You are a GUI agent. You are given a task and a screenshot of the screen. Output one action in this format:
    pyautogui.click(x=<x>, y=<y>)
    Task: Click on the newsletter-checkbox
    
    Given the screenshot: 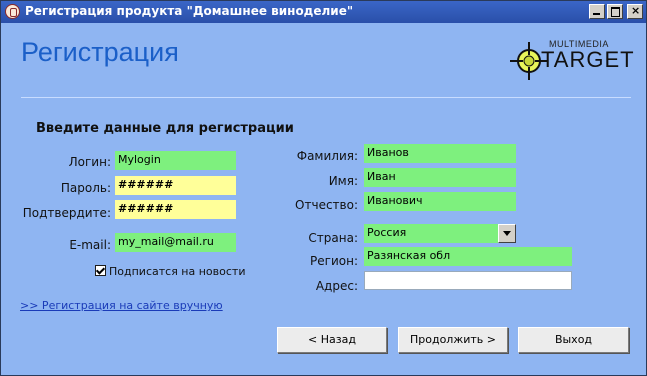 What is the action you would take?
    pyautogui.click(x=100, y=270)
    